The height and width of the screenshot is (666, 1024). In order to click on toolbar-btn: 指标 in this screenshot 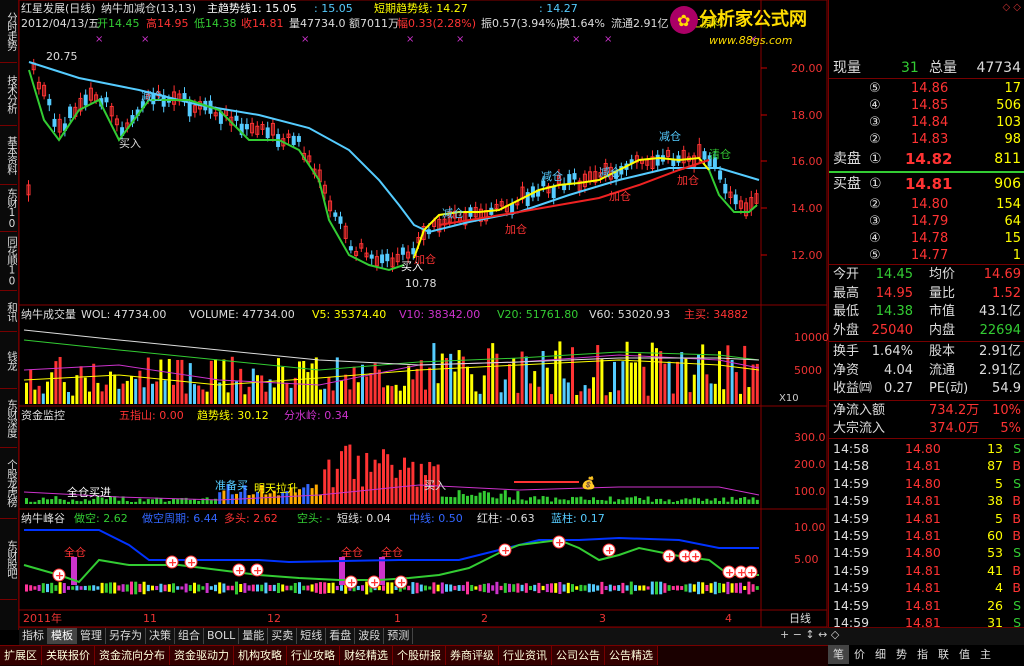, I will do `click(33, 636)`.